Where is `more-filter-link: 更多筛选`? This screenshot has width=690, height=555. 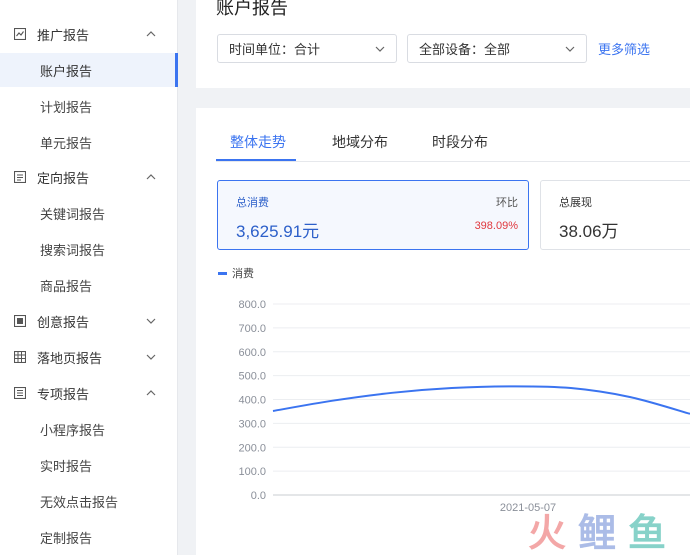
more-filter-link: 更多筛选 is located at coordinates (624, 48).